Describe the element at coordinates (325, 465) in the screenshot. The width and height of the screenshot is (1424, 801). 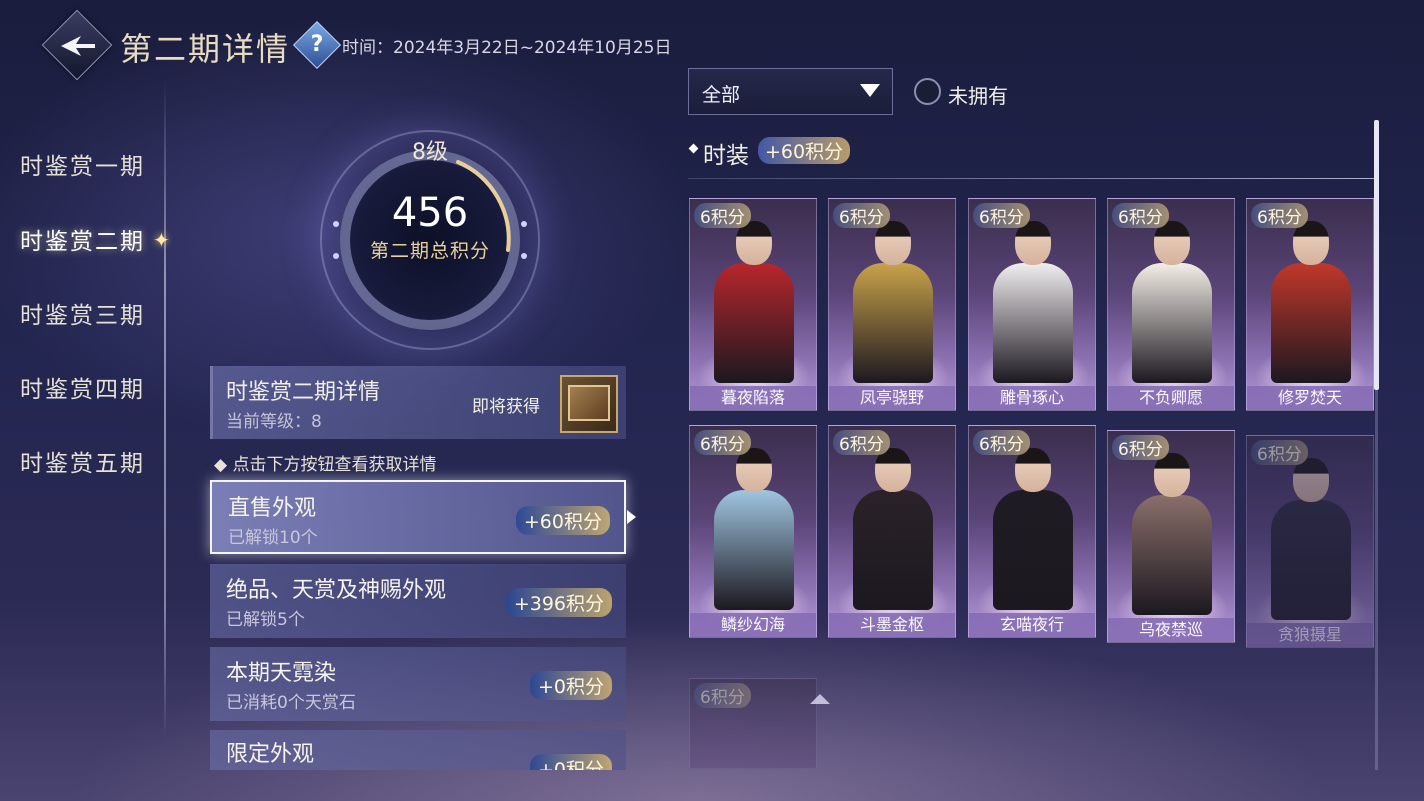
I see `hint-text: ◆ 点击下方按钮查看获取详情` at that location.